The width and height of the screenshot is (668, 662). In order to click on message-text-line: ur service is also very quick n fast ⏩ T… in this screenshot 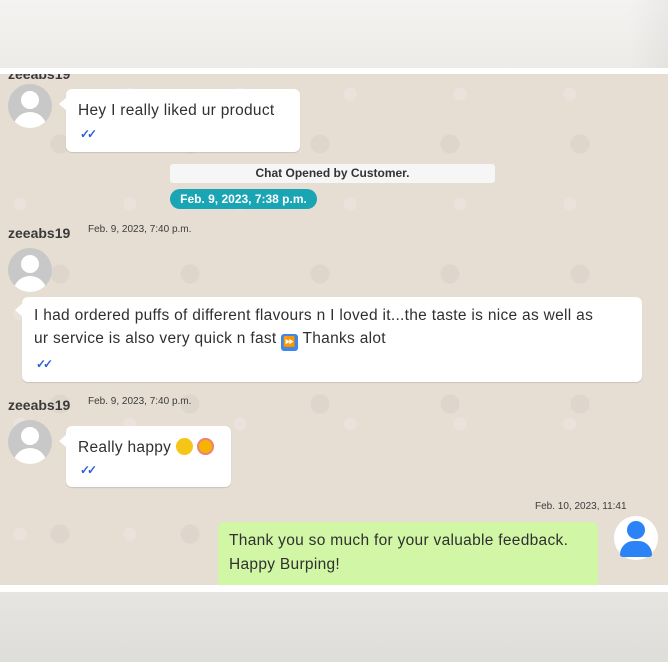, I will do `click(332, 339)`.